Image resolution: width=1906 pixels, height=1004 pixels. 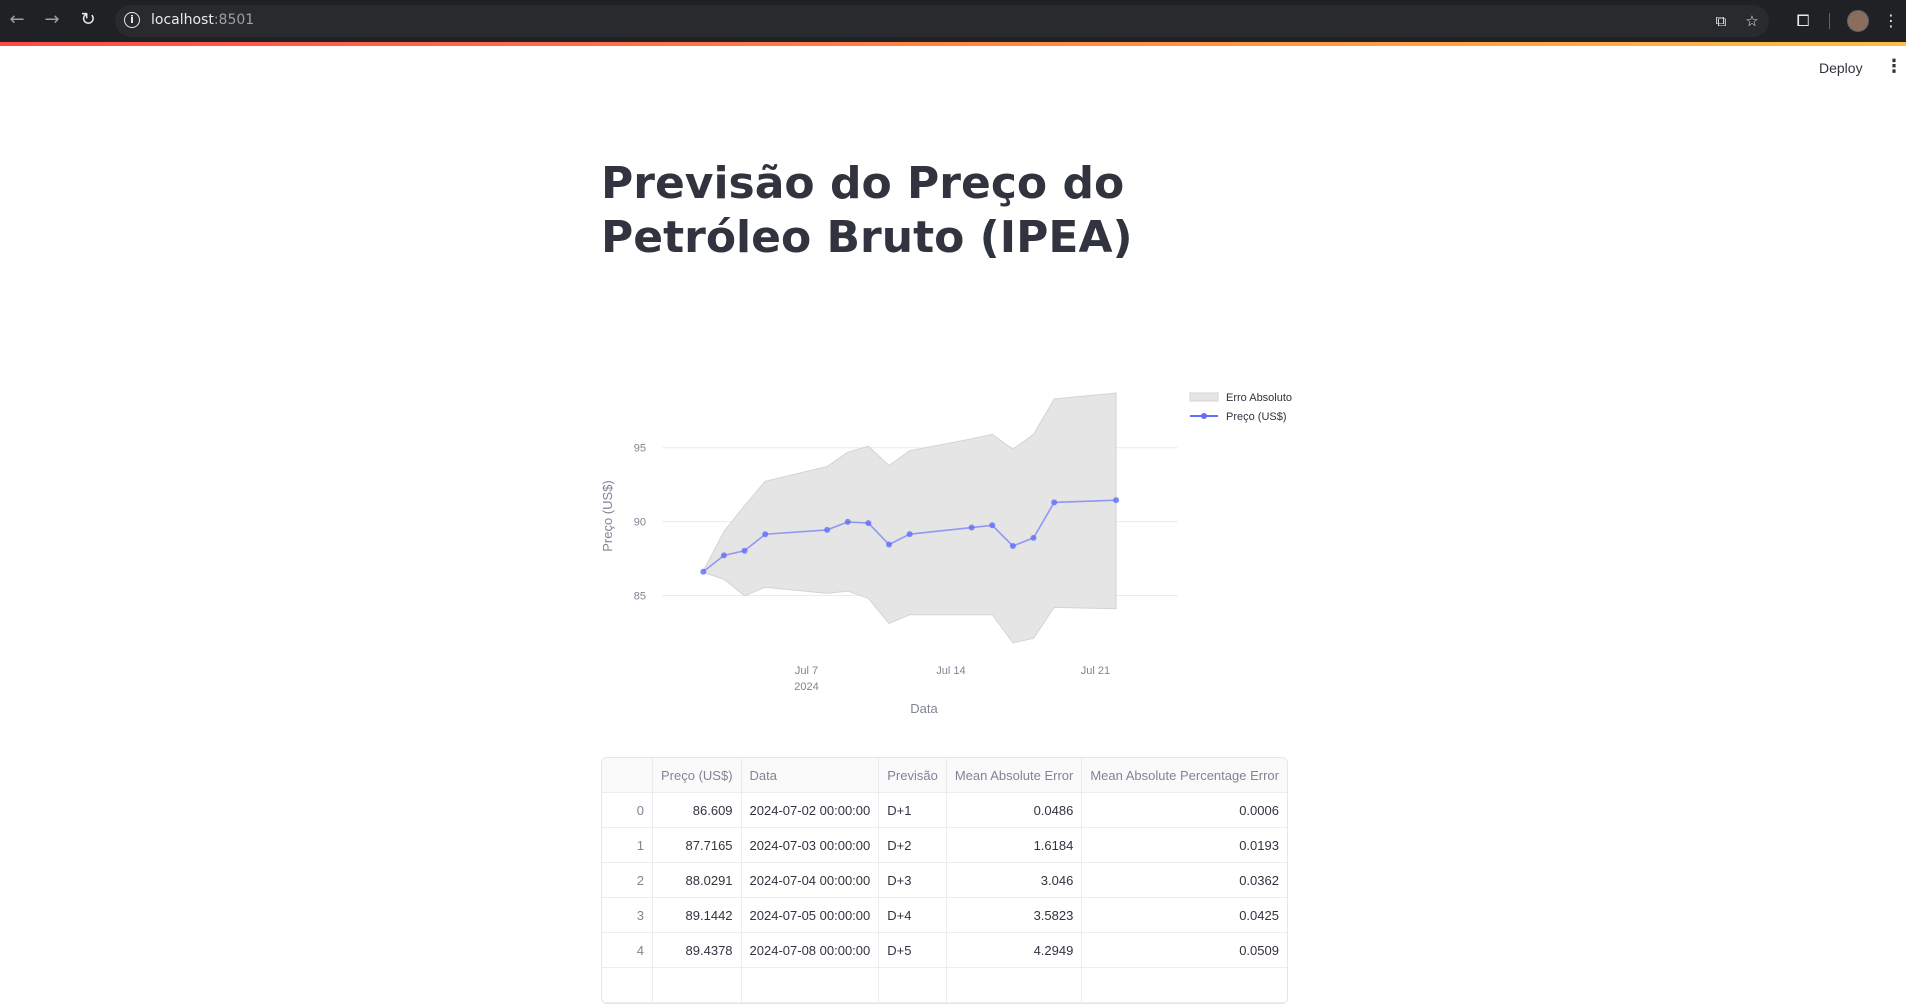 I want to click on column-header-mae: Mean Absolute Error, so click(x=1014, y=775).